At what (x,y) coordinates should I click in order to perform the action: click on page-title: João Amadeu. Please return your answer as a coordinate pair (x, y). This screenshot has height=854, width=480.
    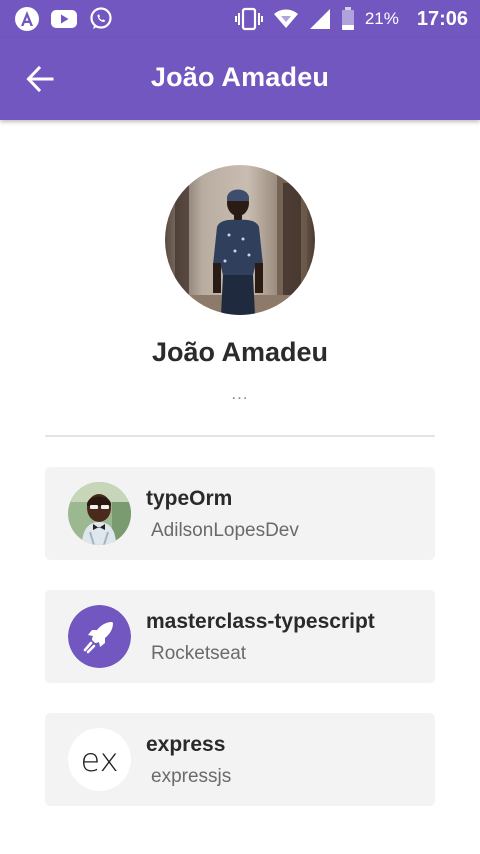
    Looking at the image, I should click on (240, 77).